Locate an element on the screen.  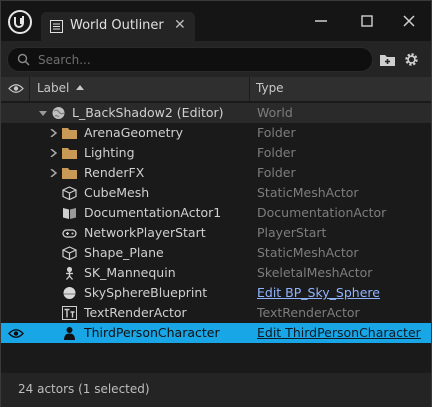
row-type: World is located at coordinates (275, 112).